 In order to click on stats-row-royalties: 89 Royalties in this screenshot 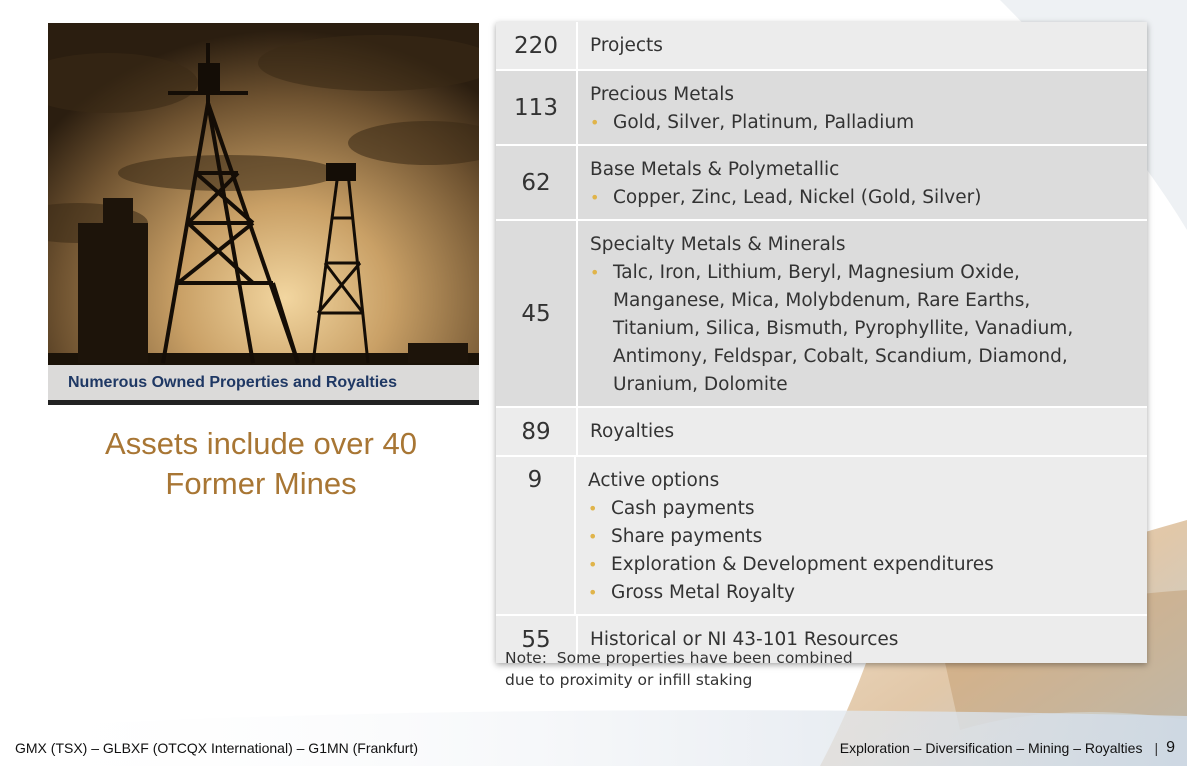, I will do `click(821, 432)`.